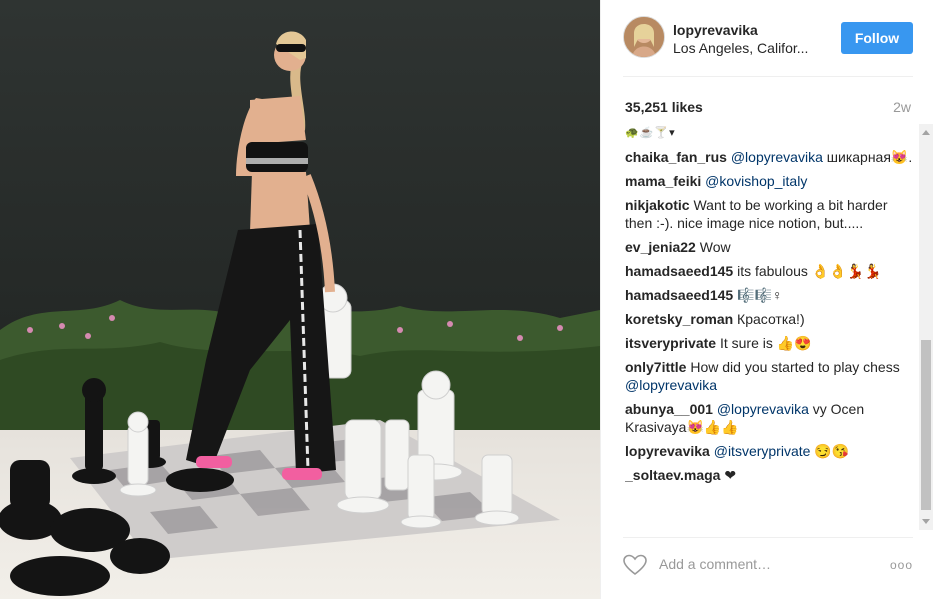  Describe the element at coordinates (650, 133) in the screenshot. I see `truncated-comment: 🐢☕🍸▾` at that location.